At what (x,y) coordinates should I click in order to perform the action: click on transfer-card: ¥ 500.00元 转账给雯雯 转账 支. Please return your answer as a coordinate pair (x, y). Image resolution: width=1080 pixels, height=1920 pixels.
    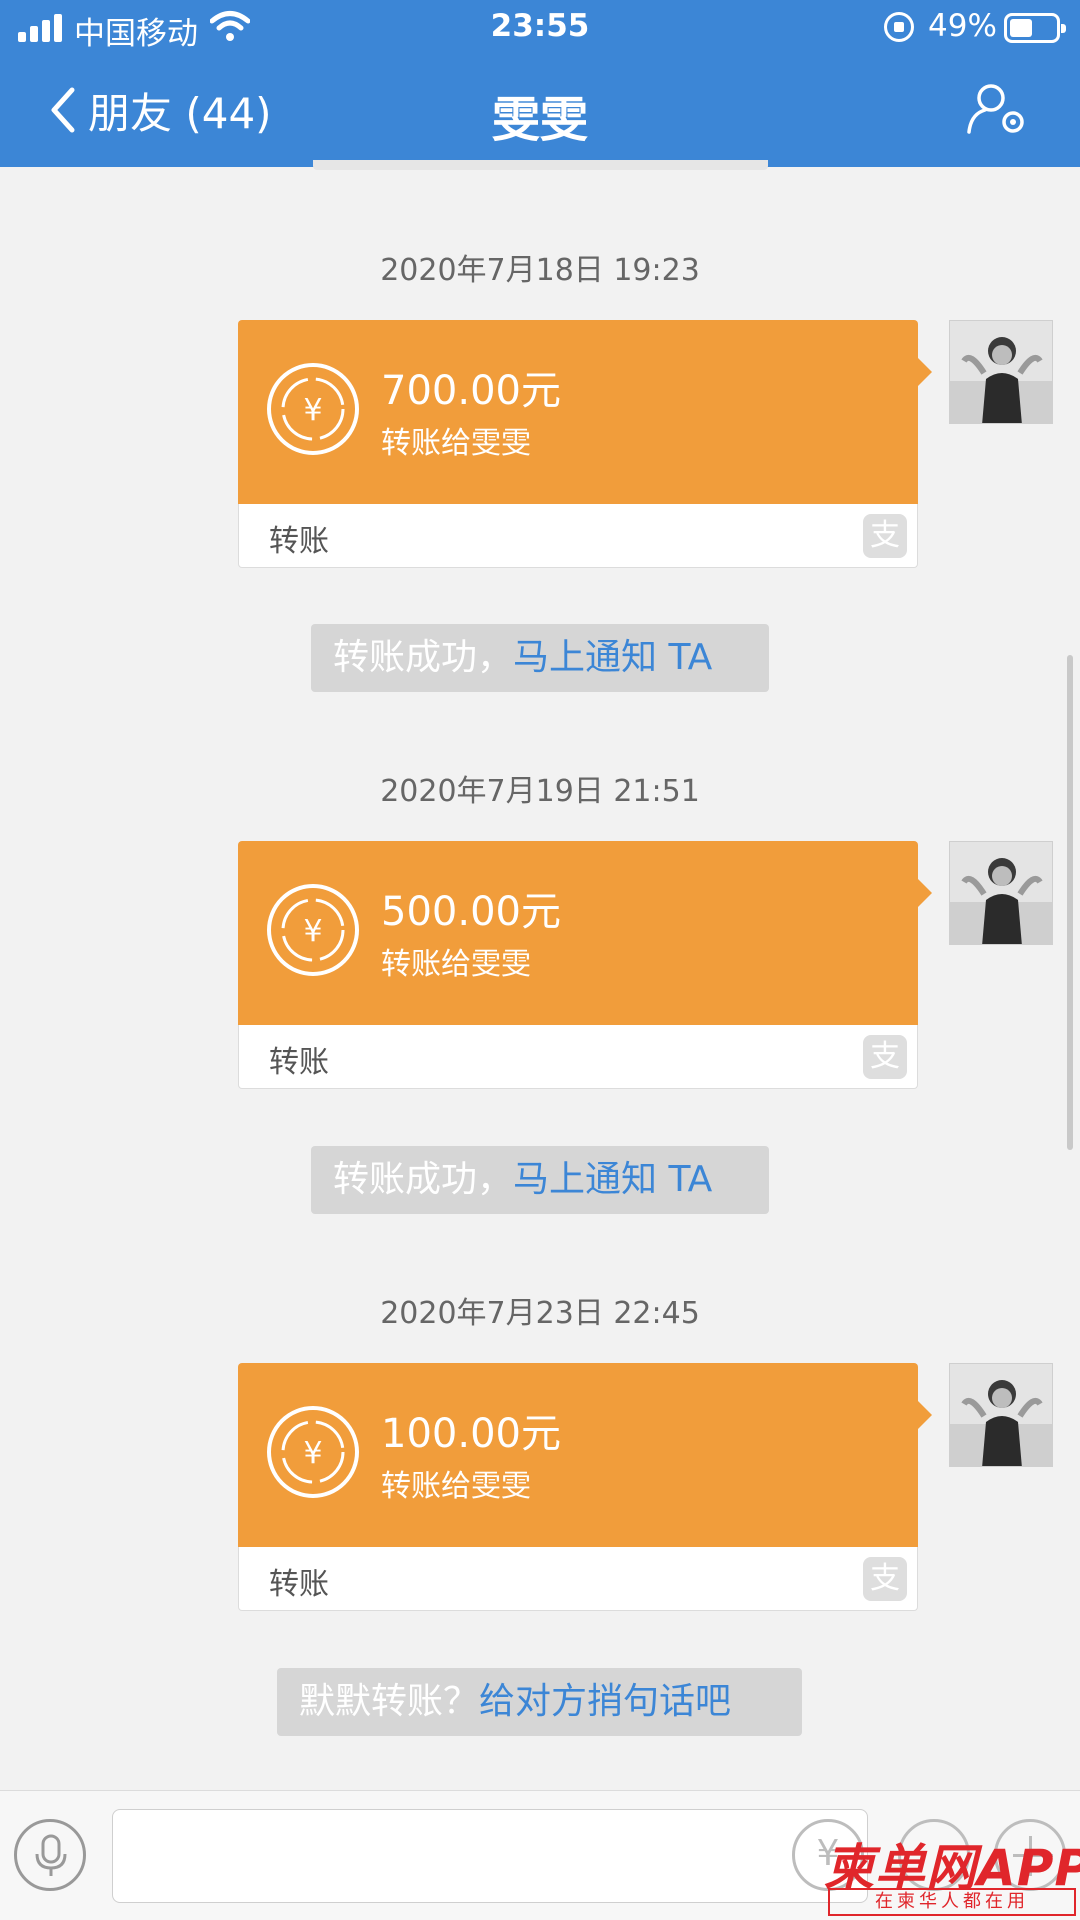
    Looking at the image, I should click on (585, 965).